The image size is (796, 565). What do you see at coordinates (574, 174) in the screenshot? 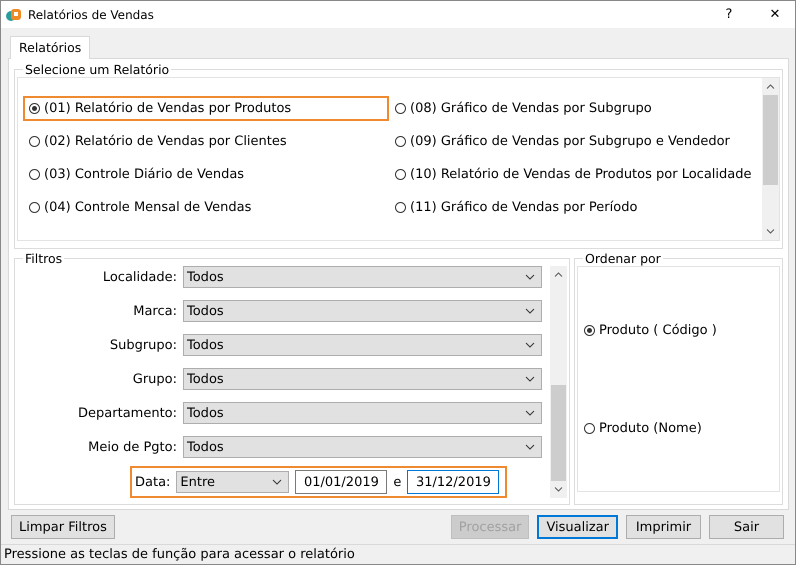
I see `report-option: (10) Relatório de Vendas de Produtos por Localidade` at bounding box center [574, 174].